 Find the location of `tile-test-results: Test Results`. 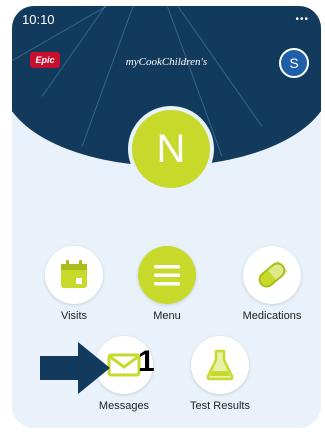

tile-test-results: Test Results is located at coordinates (220, 374).